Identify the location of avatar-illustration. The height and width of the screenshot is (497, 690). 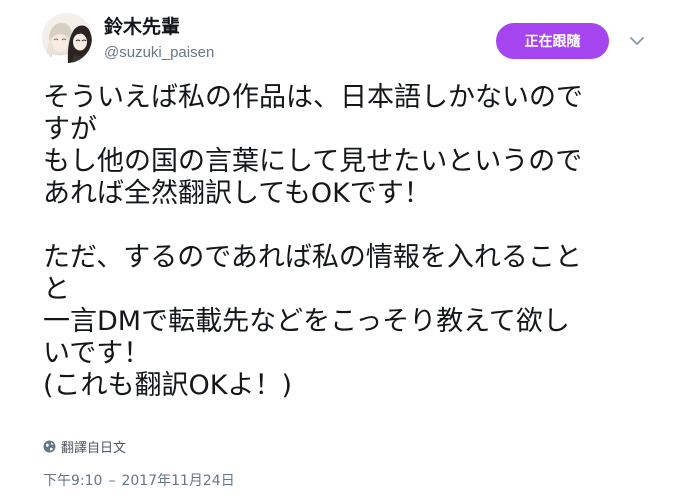
(67, 38).